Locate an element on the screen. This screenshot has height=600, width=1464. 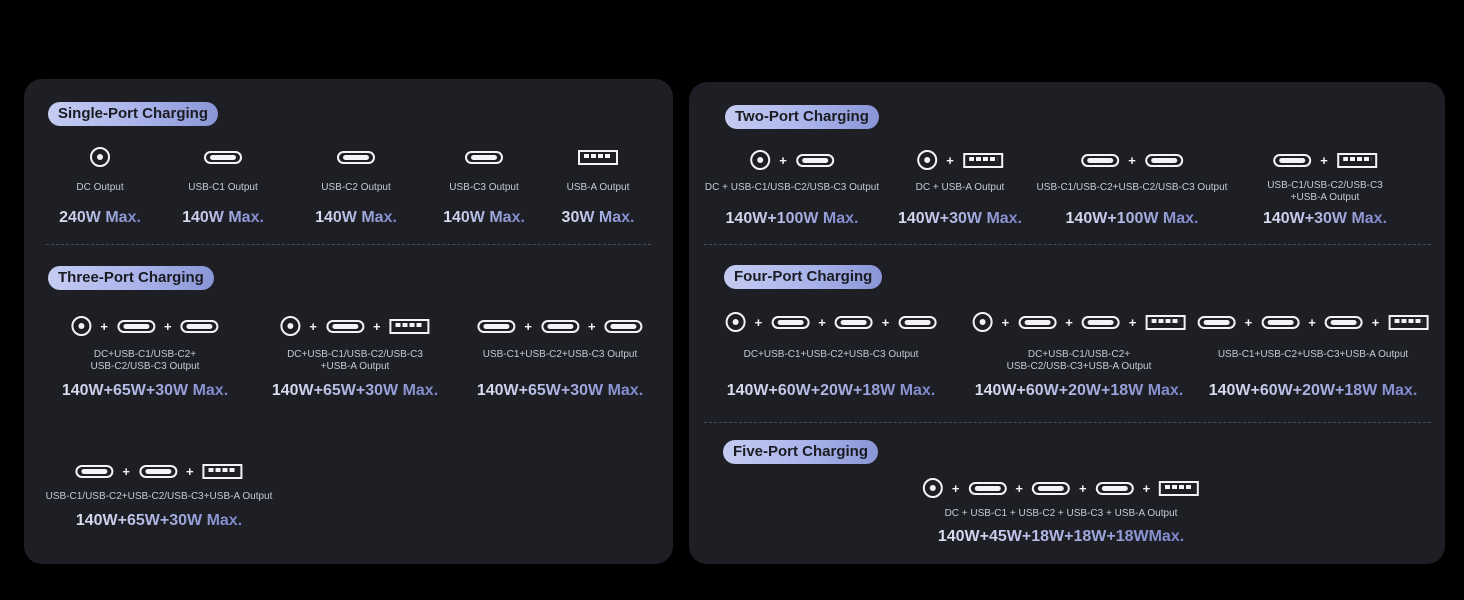
port-label: USB-A Output is located at coordinates (598, 187).